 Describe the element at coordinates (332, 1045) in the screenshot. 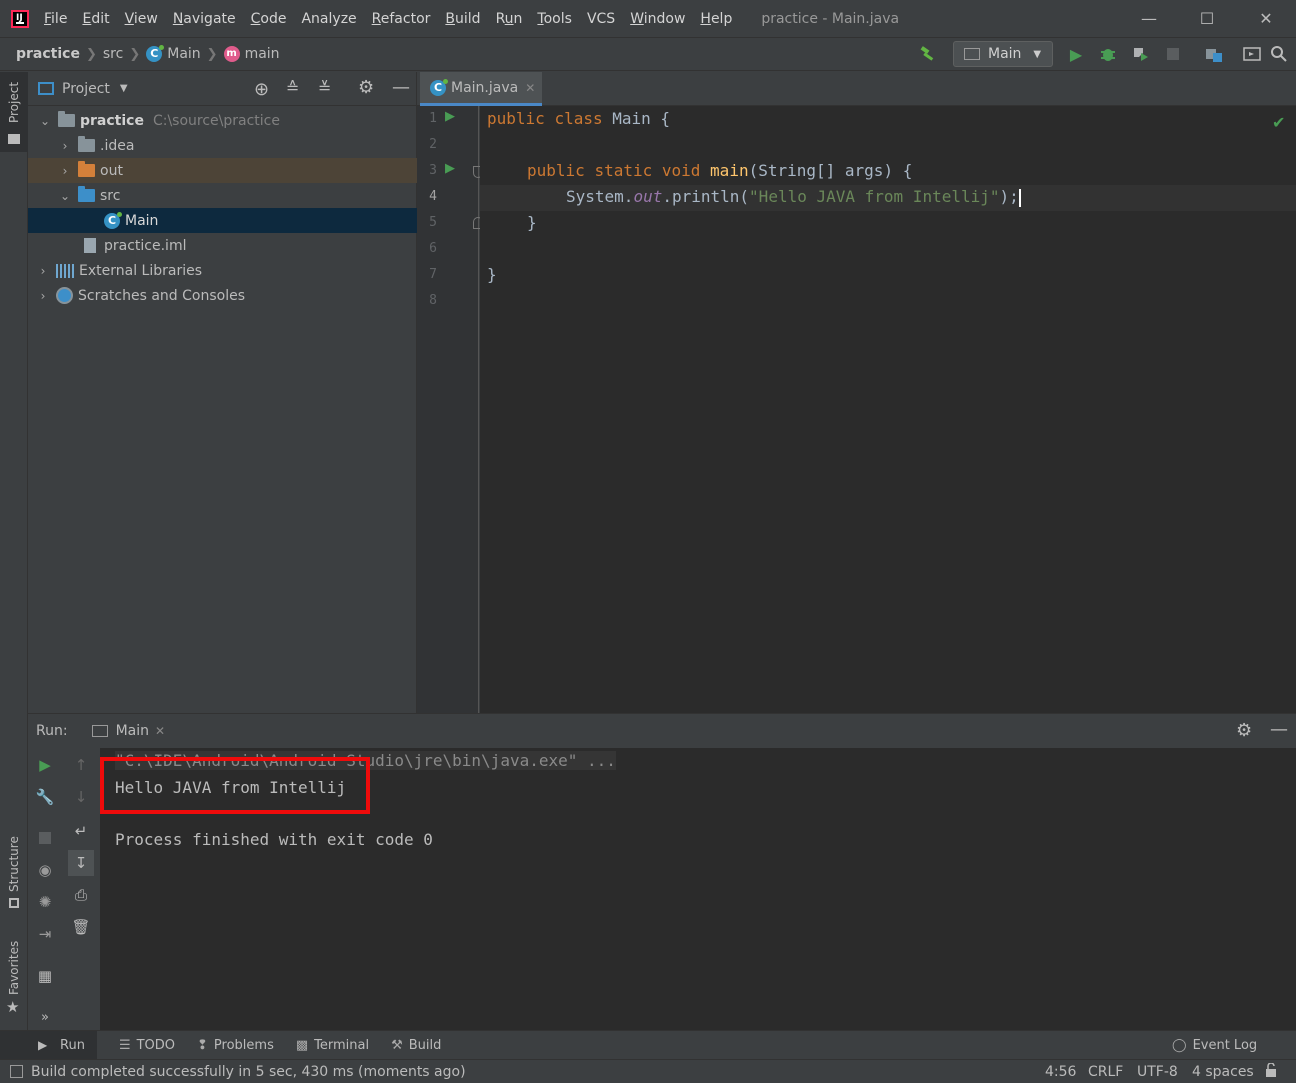

I see `bottom-tab-terminal: ▩ Terminal` at that location.